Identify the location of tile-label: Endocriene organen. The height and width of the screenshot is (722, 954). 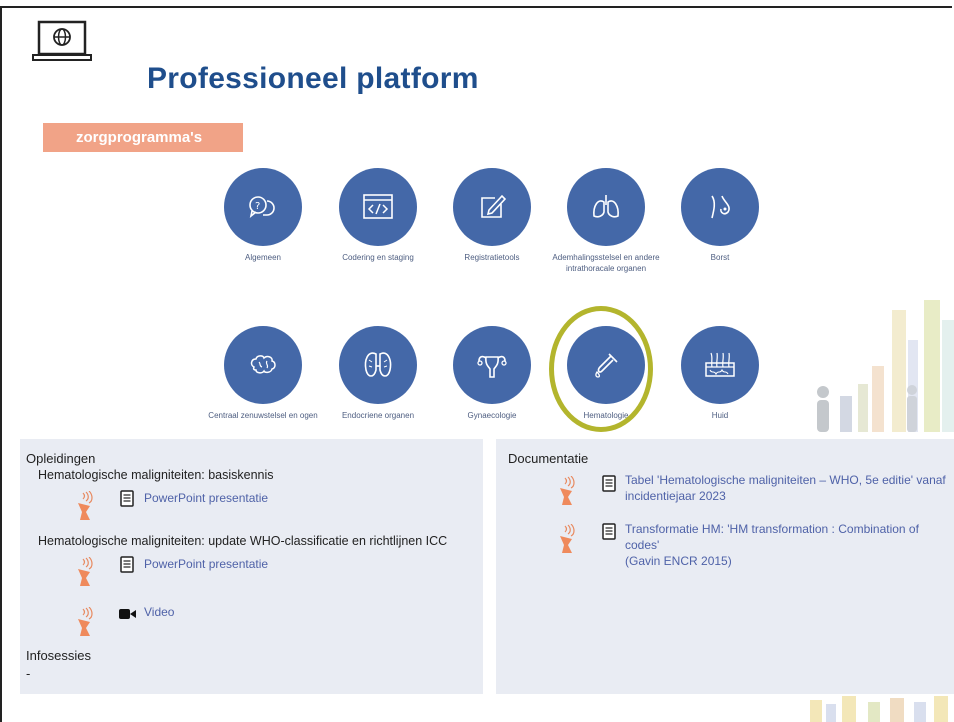
(378, 415).